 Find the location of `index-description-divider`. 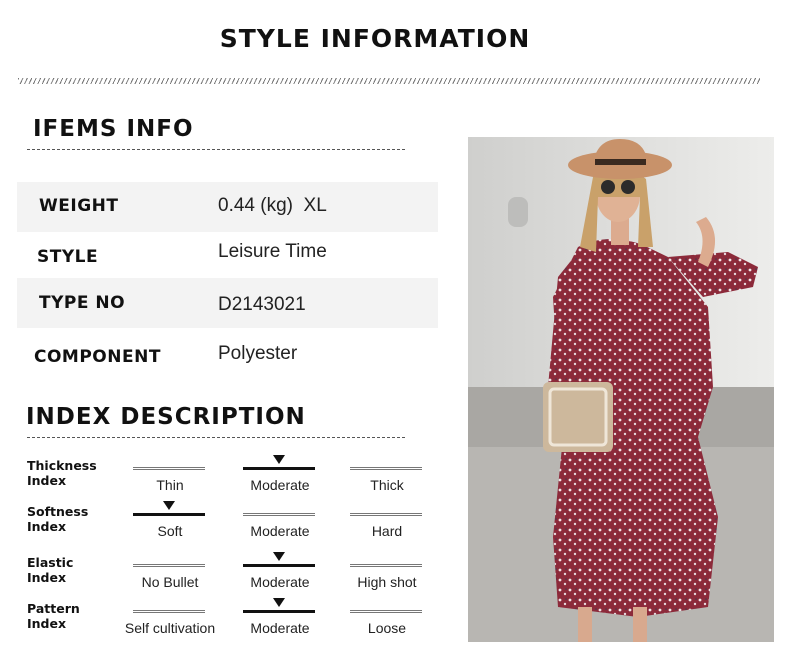

index-description-divider is located at coordinates (216, 437).